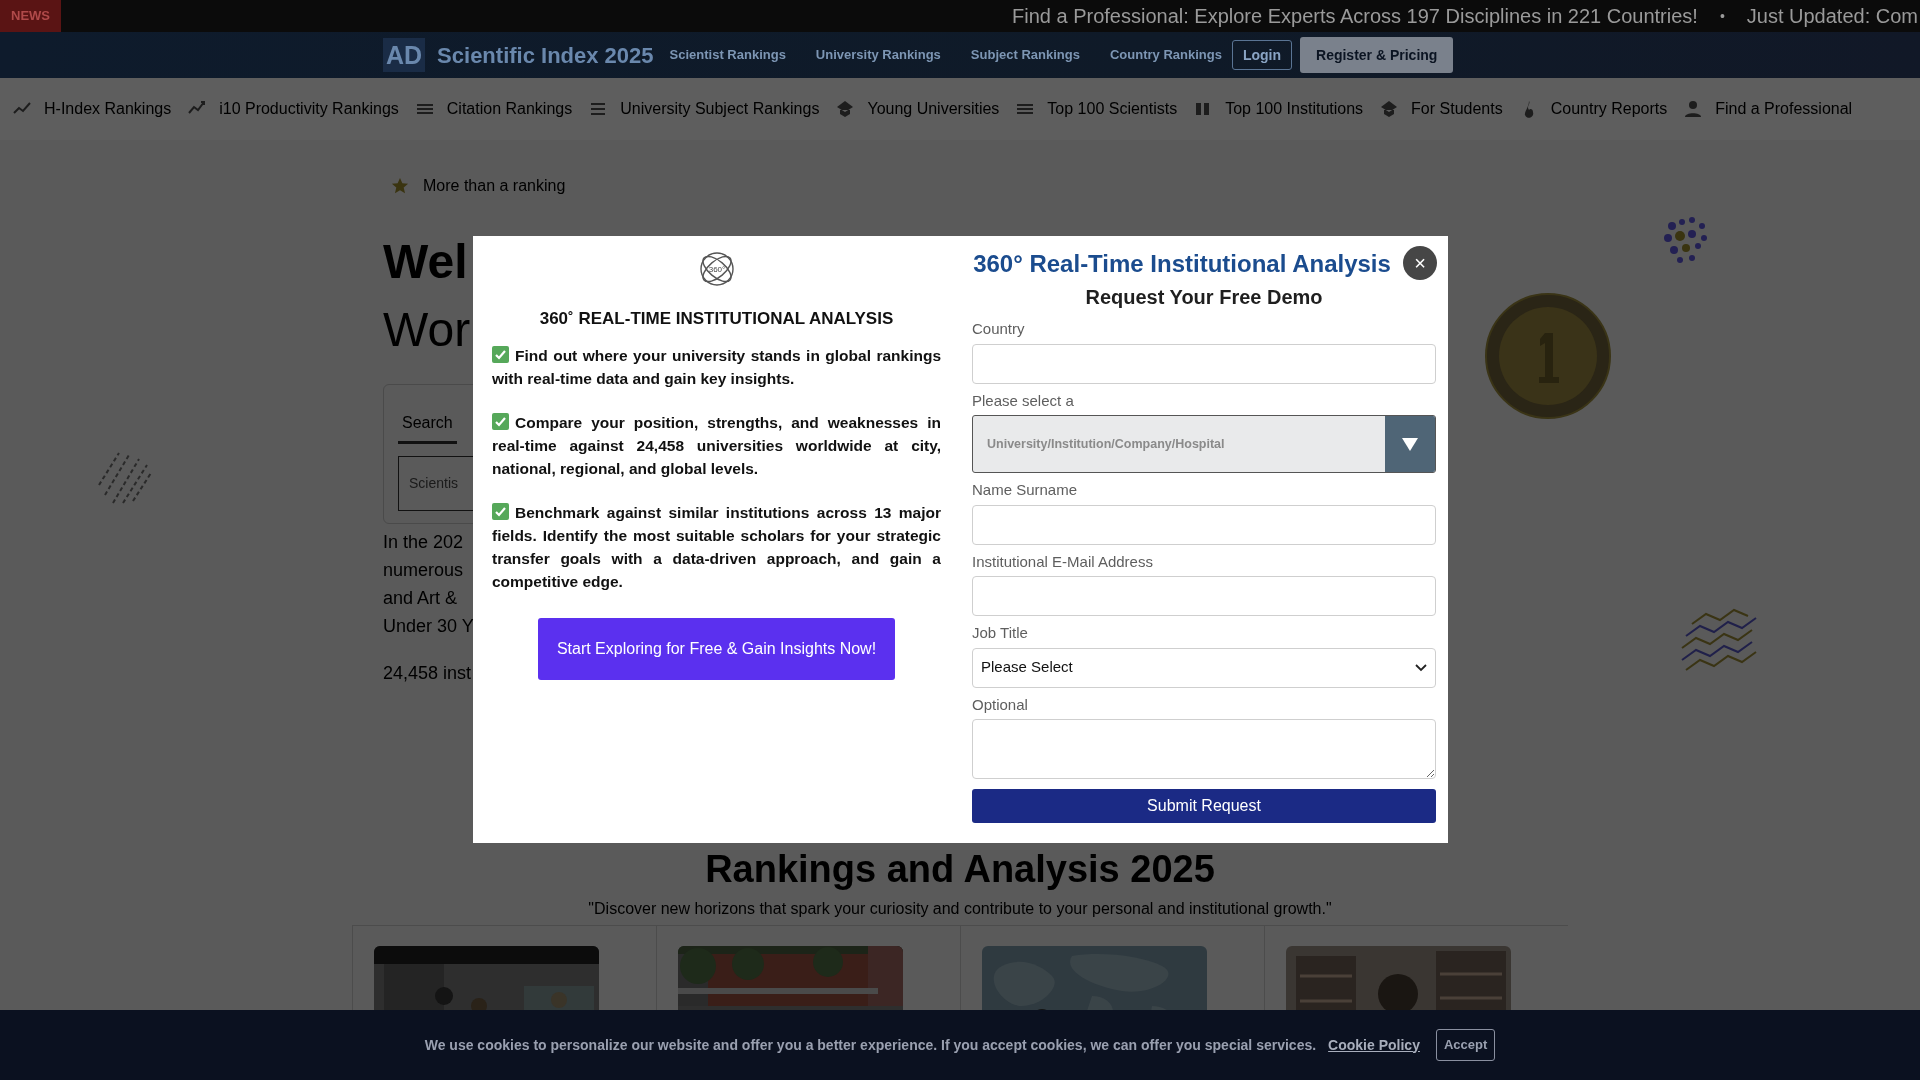  What do you see at coordinates (716, 445) in the screenshot?
I see `benefit-text: Compare your position, strengths, and weaknesses in real-time against 24,458 universities worldwide at city, national, regional, and global levels.` at bounding box center [716, 445].